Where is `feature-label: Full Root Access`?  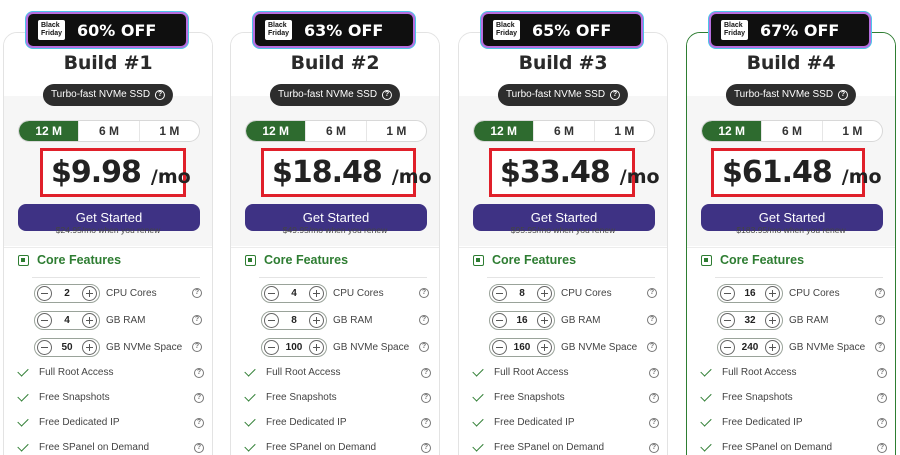 feature-label: Full Root Access is located at coordinates (531, 372).